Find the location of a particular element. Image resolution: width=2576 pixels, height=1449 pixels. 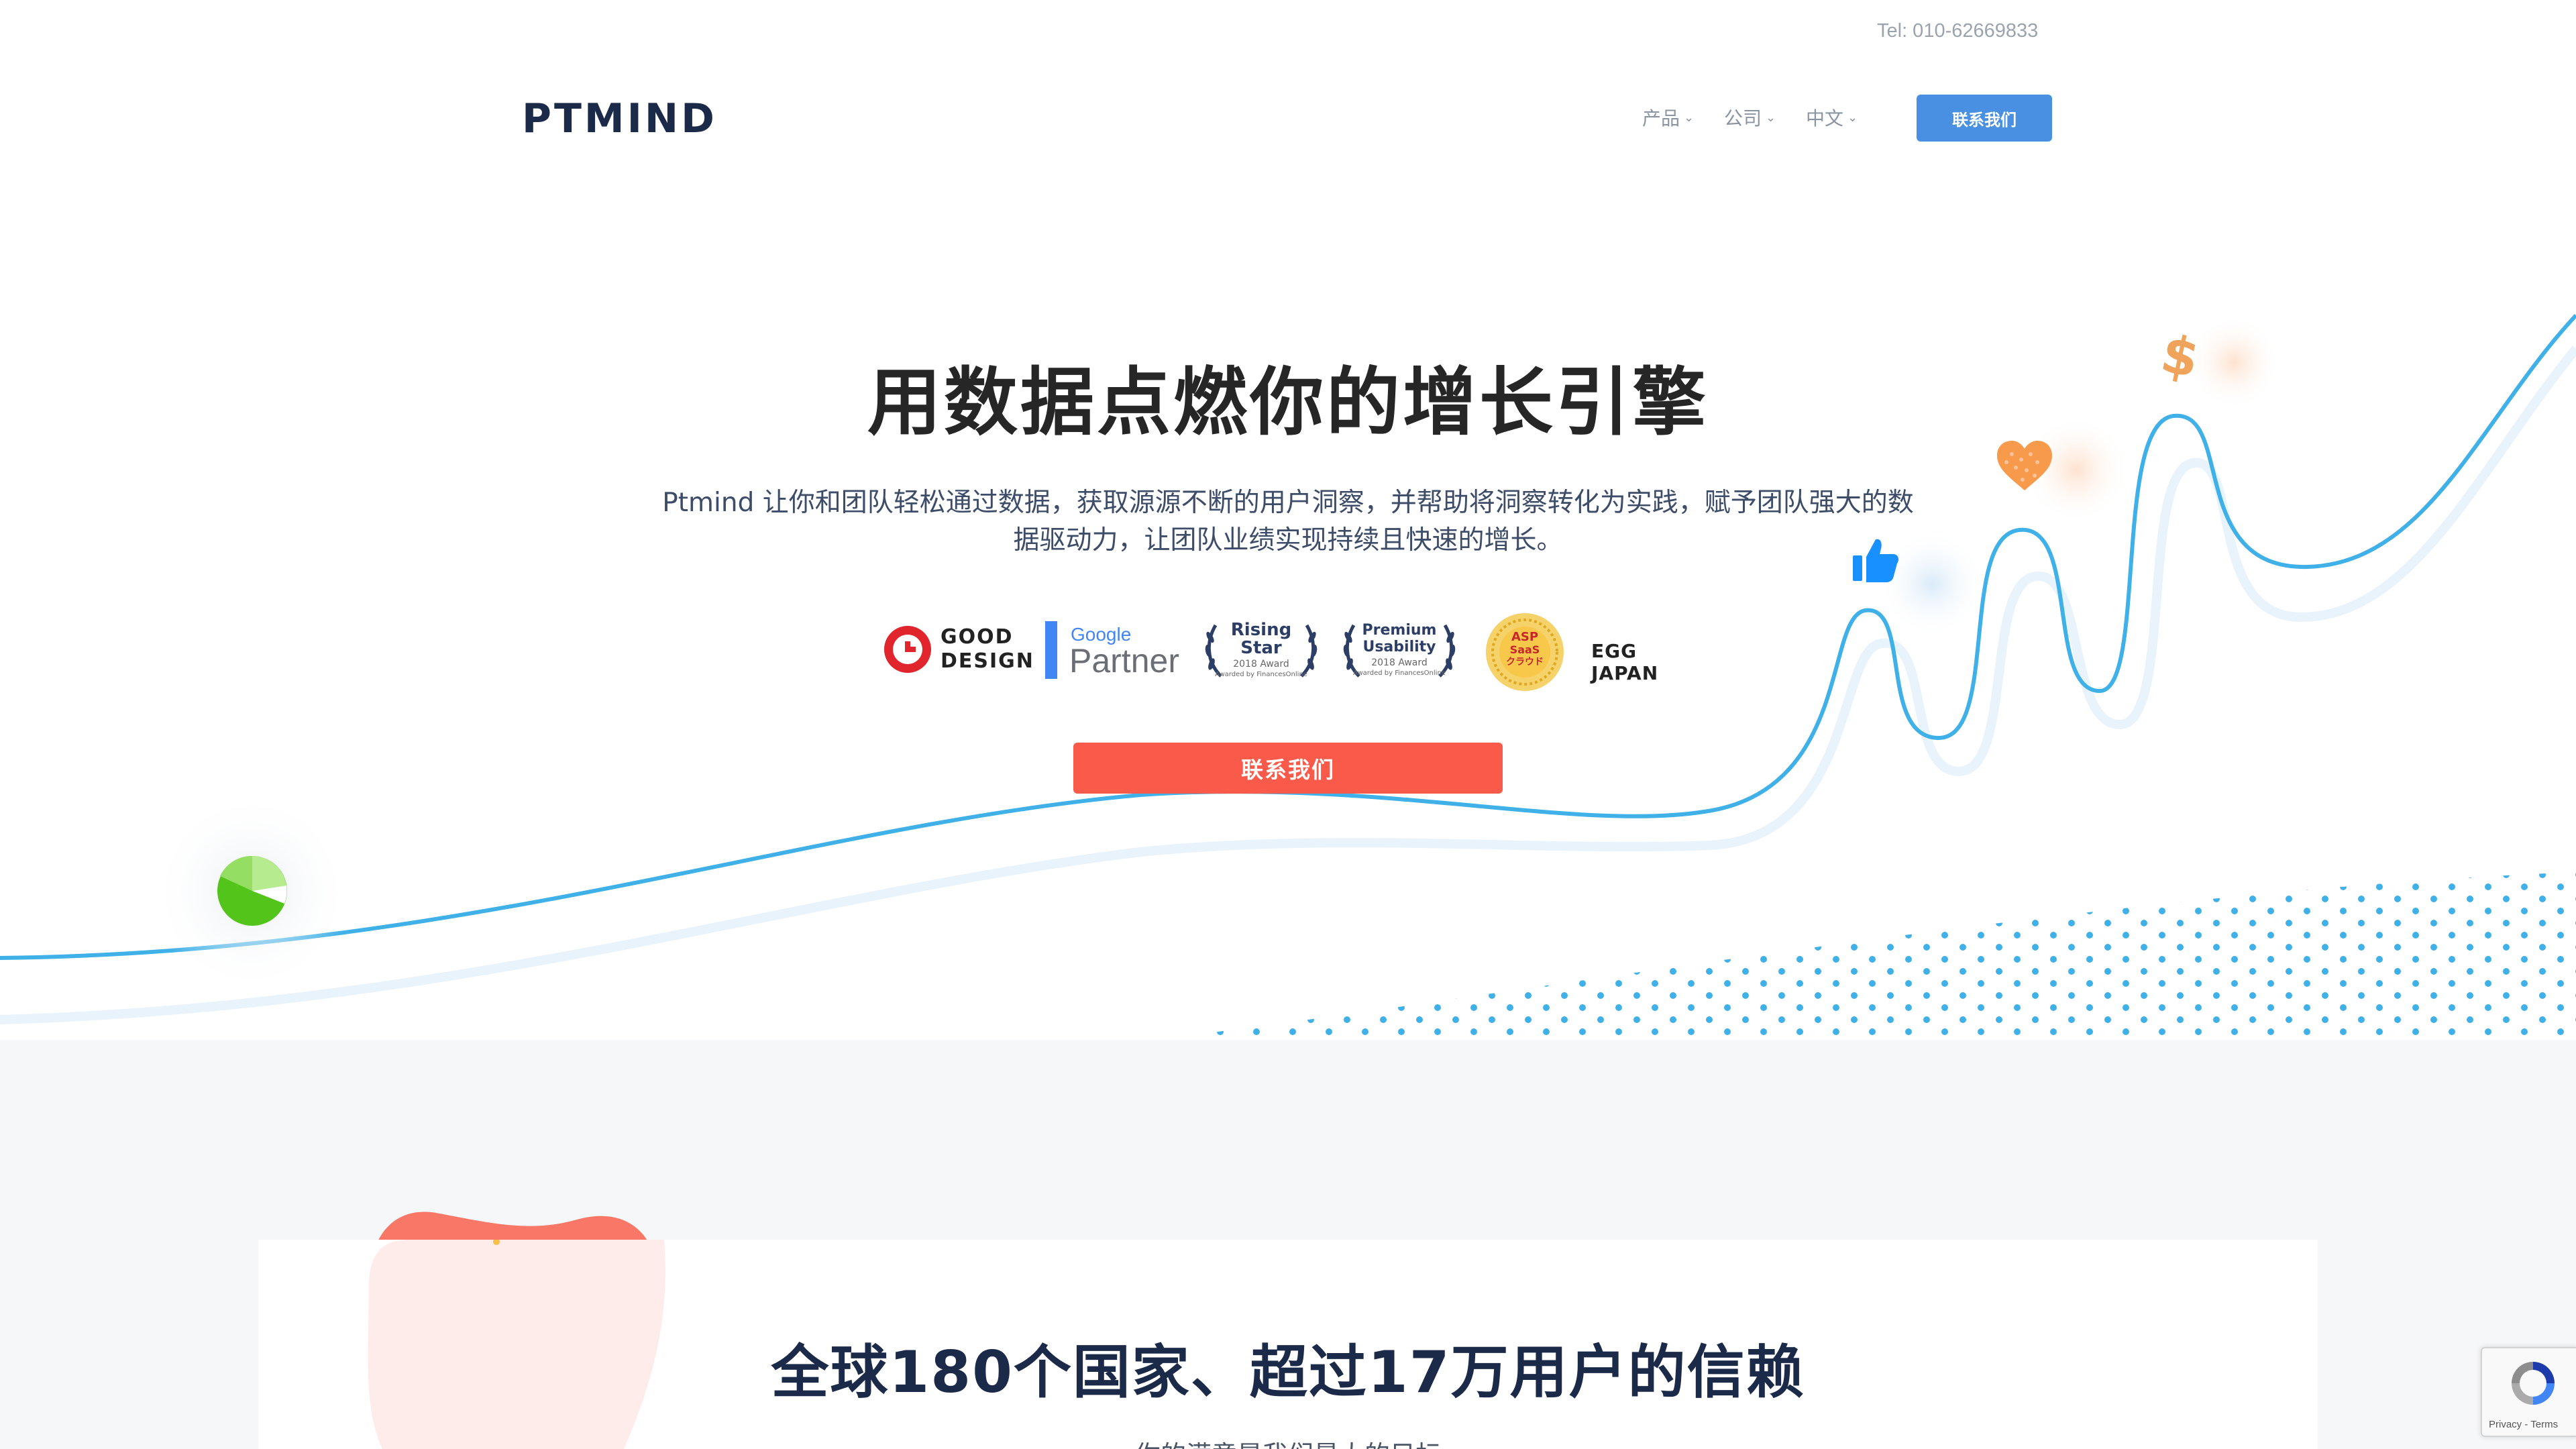

recaptcha-badge: Privacy - Terms is located at coordinates (2528, 1392).